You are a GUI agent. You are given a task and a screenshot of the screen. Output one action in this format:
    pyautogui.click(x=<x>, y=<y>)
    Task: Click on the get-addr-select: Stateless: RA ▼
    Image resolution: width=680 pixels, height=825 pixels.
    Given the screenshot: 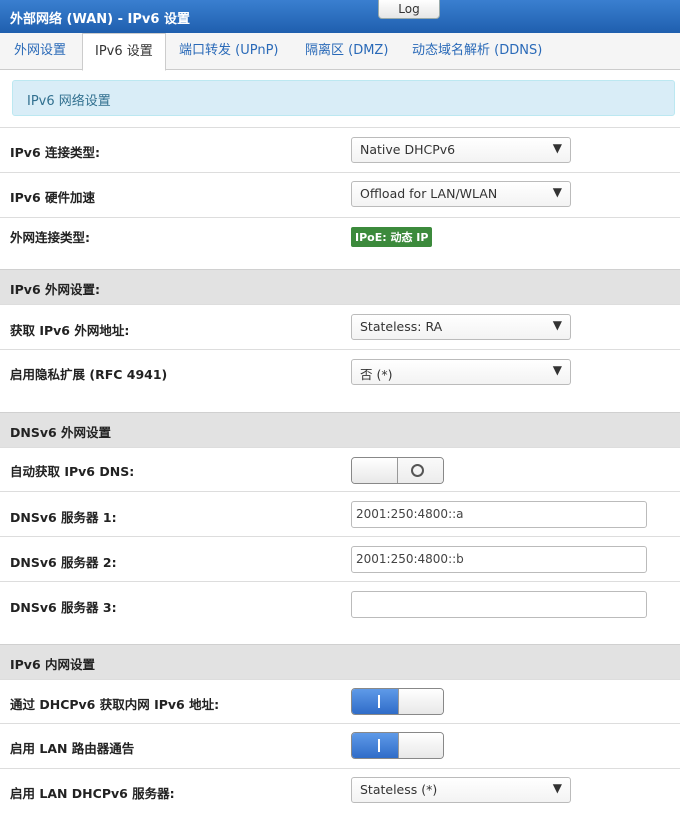 What is the action you would take?
    pyautogui.click(x=461, y=327)
    